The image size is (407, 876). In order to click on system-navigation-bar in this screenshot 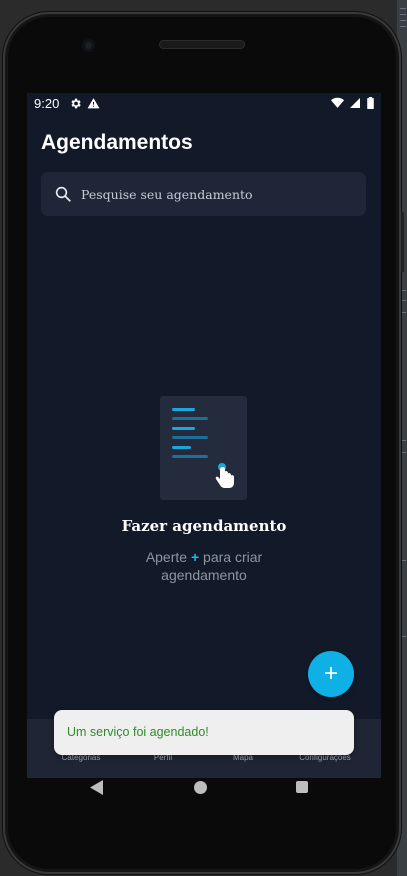, I will do `click(201, 788)`.